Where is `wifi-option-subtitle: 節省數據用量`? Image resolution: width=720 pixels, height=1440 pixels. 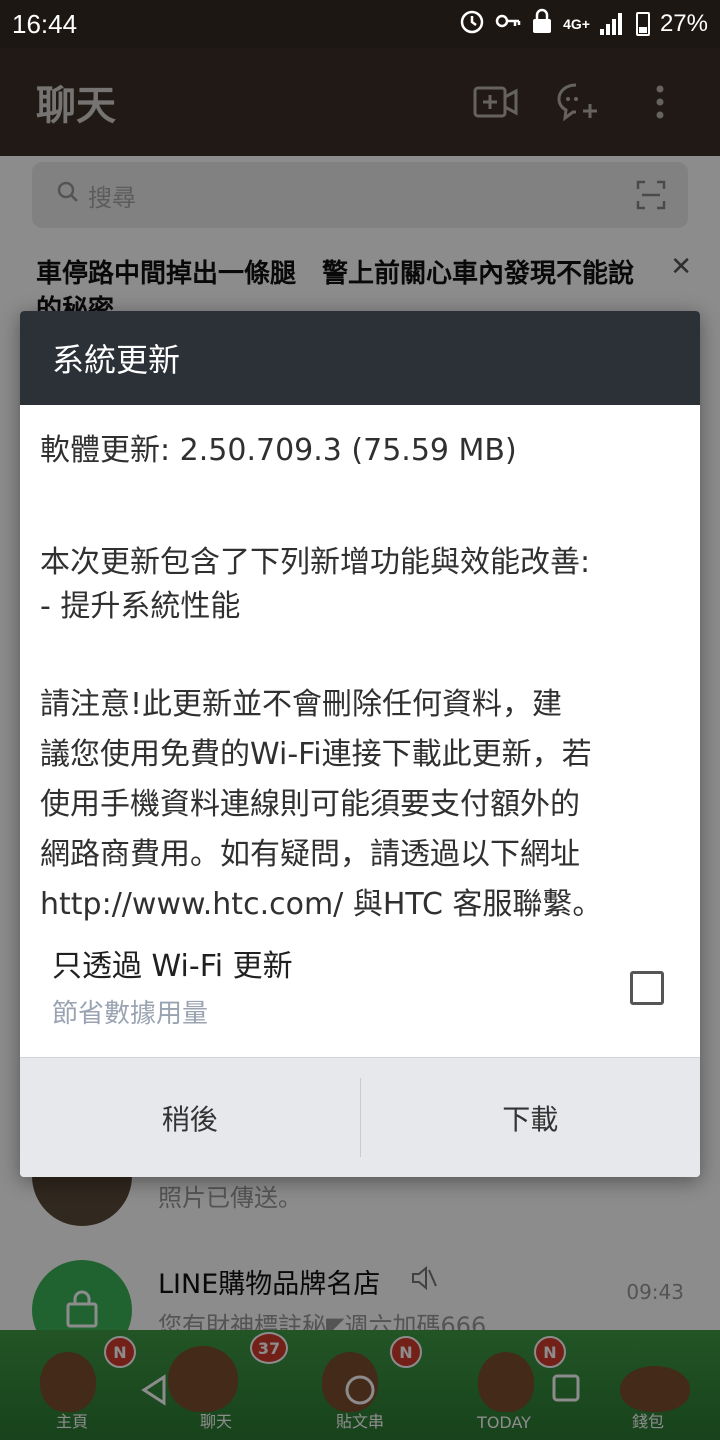
wifi-option-subtitle: 節省數據用量 is located at coordinates (130, 1014).